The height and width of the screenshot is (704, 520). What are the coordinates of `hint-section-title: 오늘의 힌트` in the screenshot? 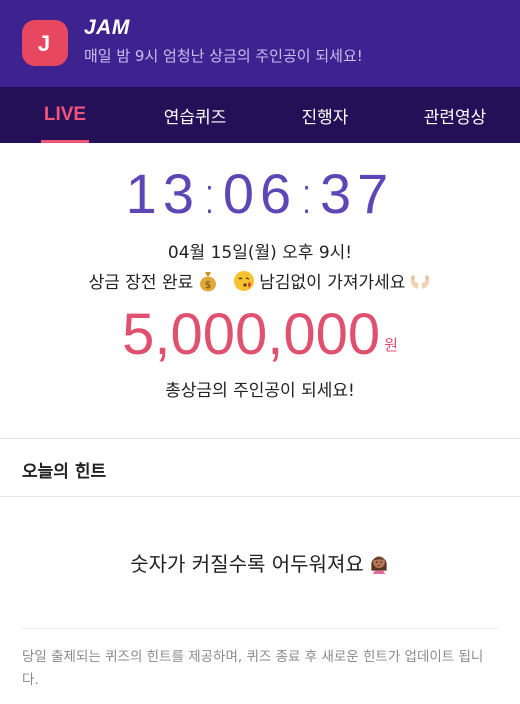 It's located at (64, 472).